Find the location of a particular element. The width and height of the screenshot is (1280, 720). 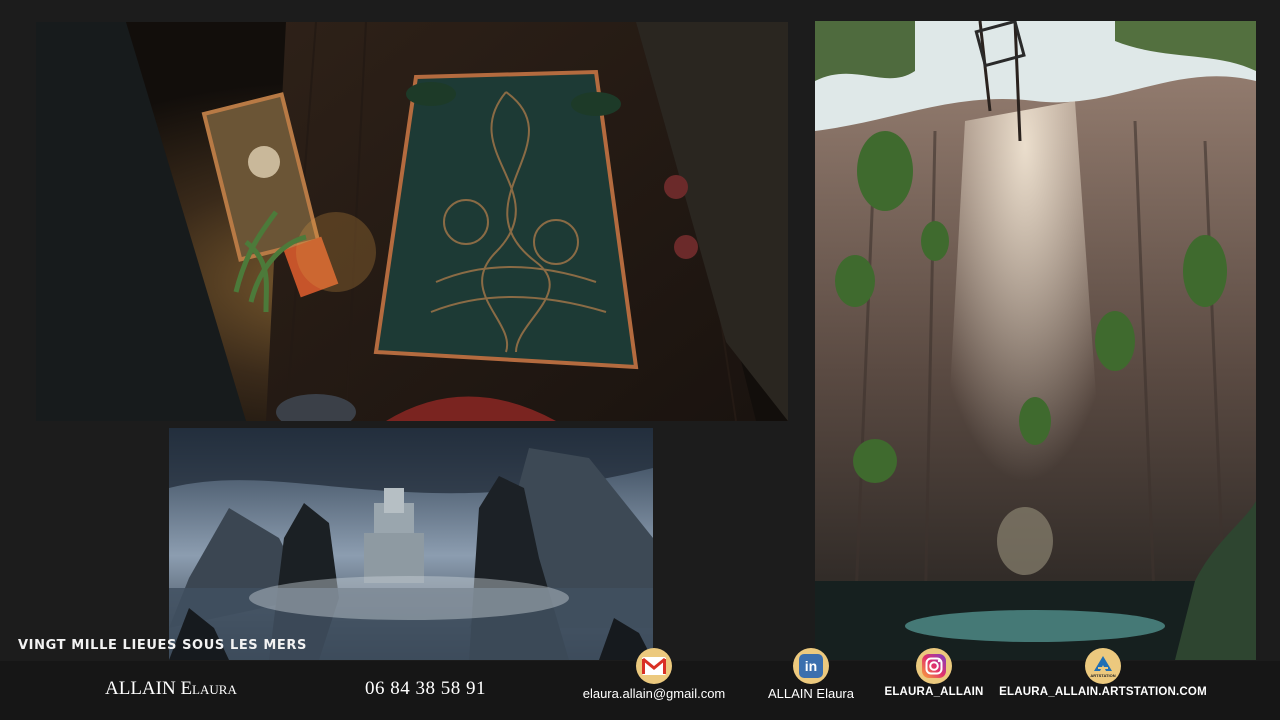

instagram-icon is located at coordinates (934, 666).